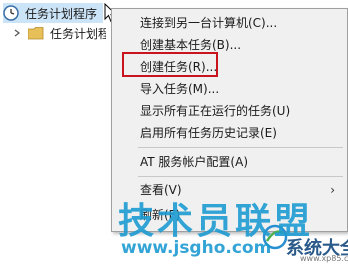 This screenshot has width=348, height=268. I want to click on watermark-brand: 技术员联盟, so click(216, 221).